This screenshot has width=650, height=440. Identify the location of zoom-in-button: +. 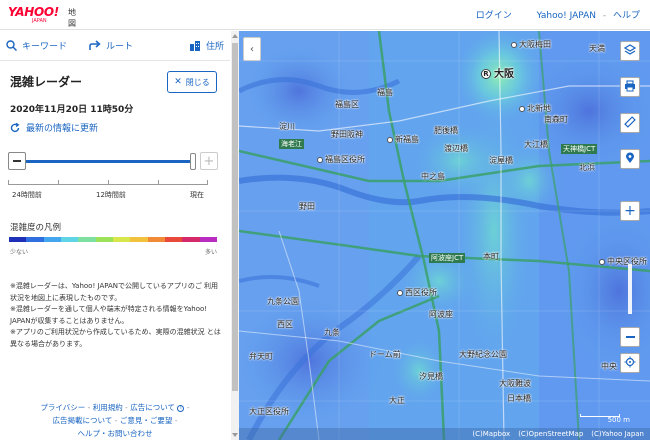
(630, 211).